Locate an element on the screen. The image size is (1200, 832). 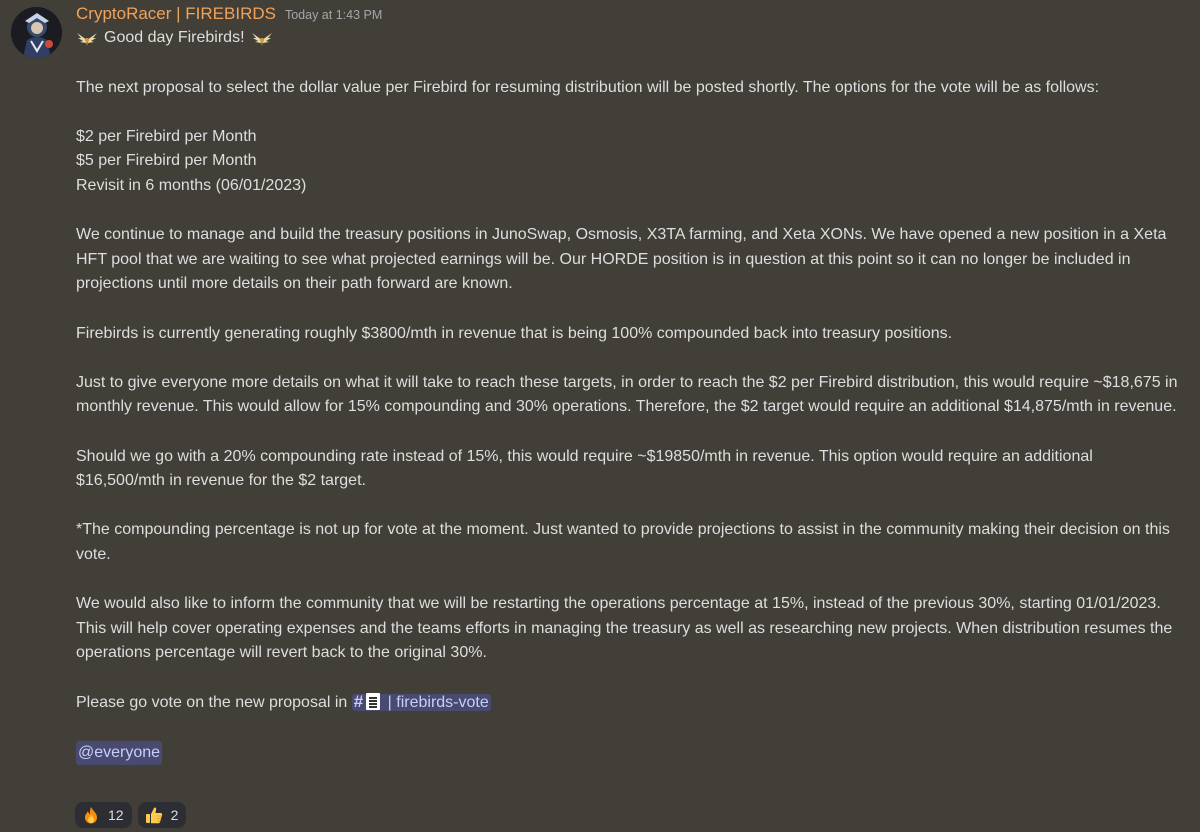
reaction-fire: 12 is located at coordinates (103, 815).